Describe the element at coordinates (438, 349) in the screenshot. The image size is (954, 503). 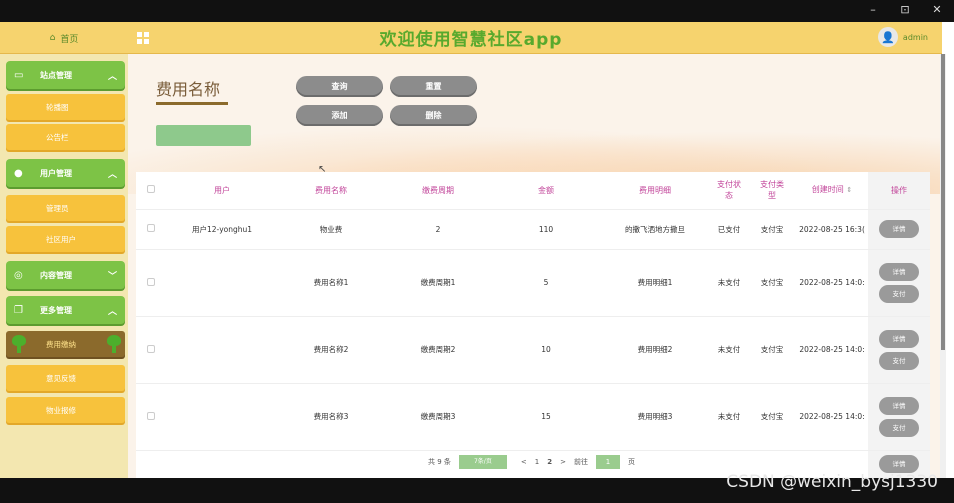
I see `cell-period: 缴费周期2` at that location.